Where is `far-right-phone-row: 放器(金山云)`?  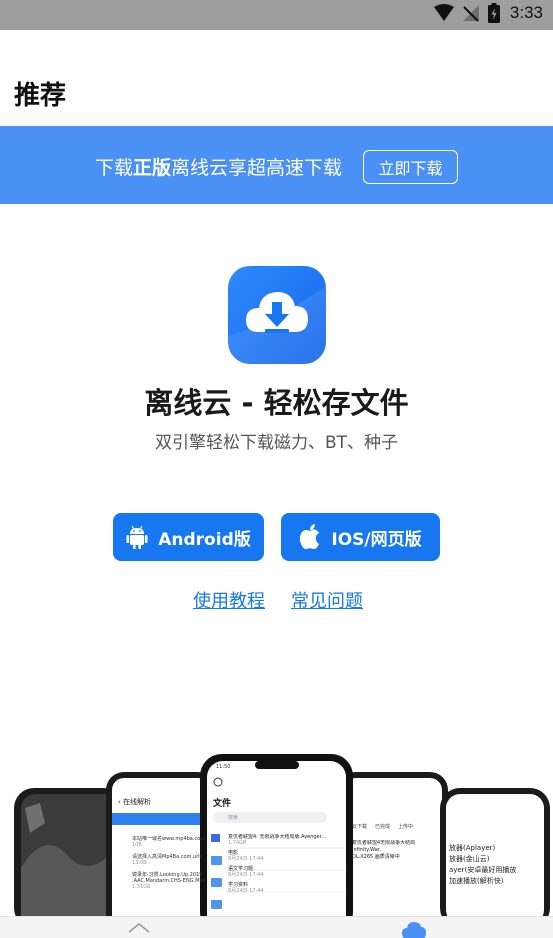
far-right-phone-row: 放器(金山云) is located at coordinates (469, 859).